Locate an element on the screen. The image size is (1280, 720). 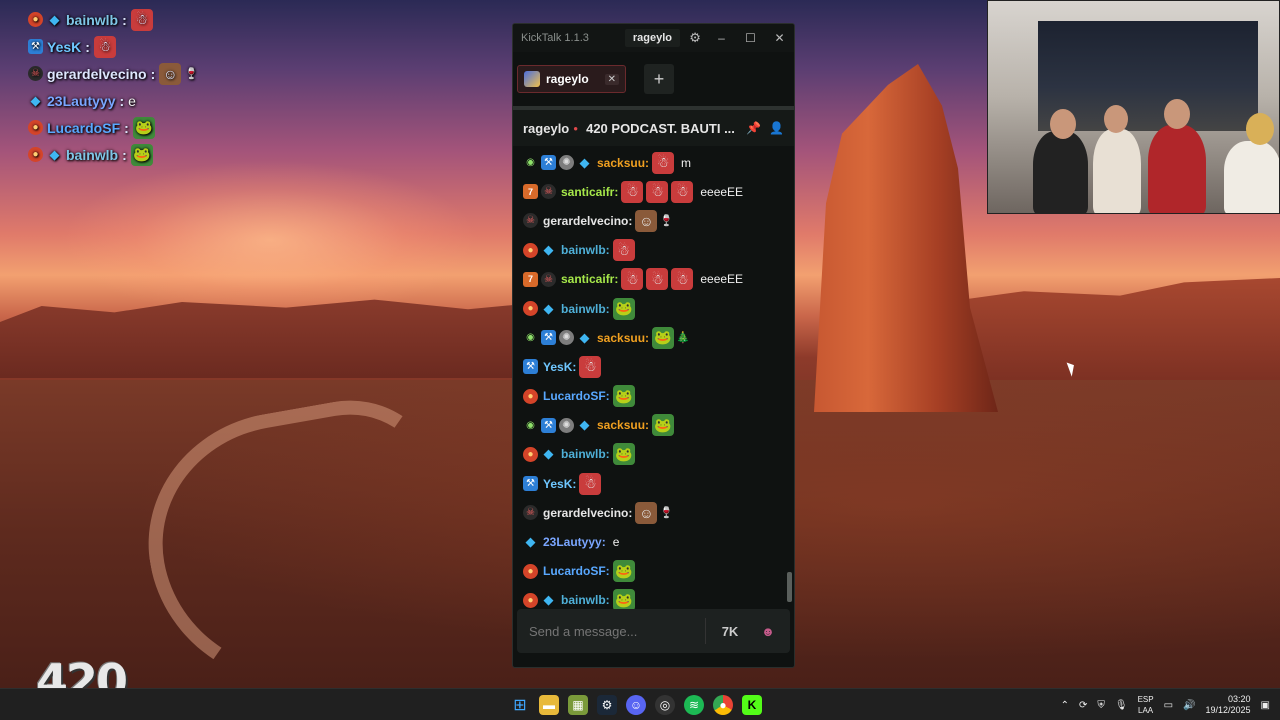
spotify-icon: ≋ is located at coordinates (694, 705).